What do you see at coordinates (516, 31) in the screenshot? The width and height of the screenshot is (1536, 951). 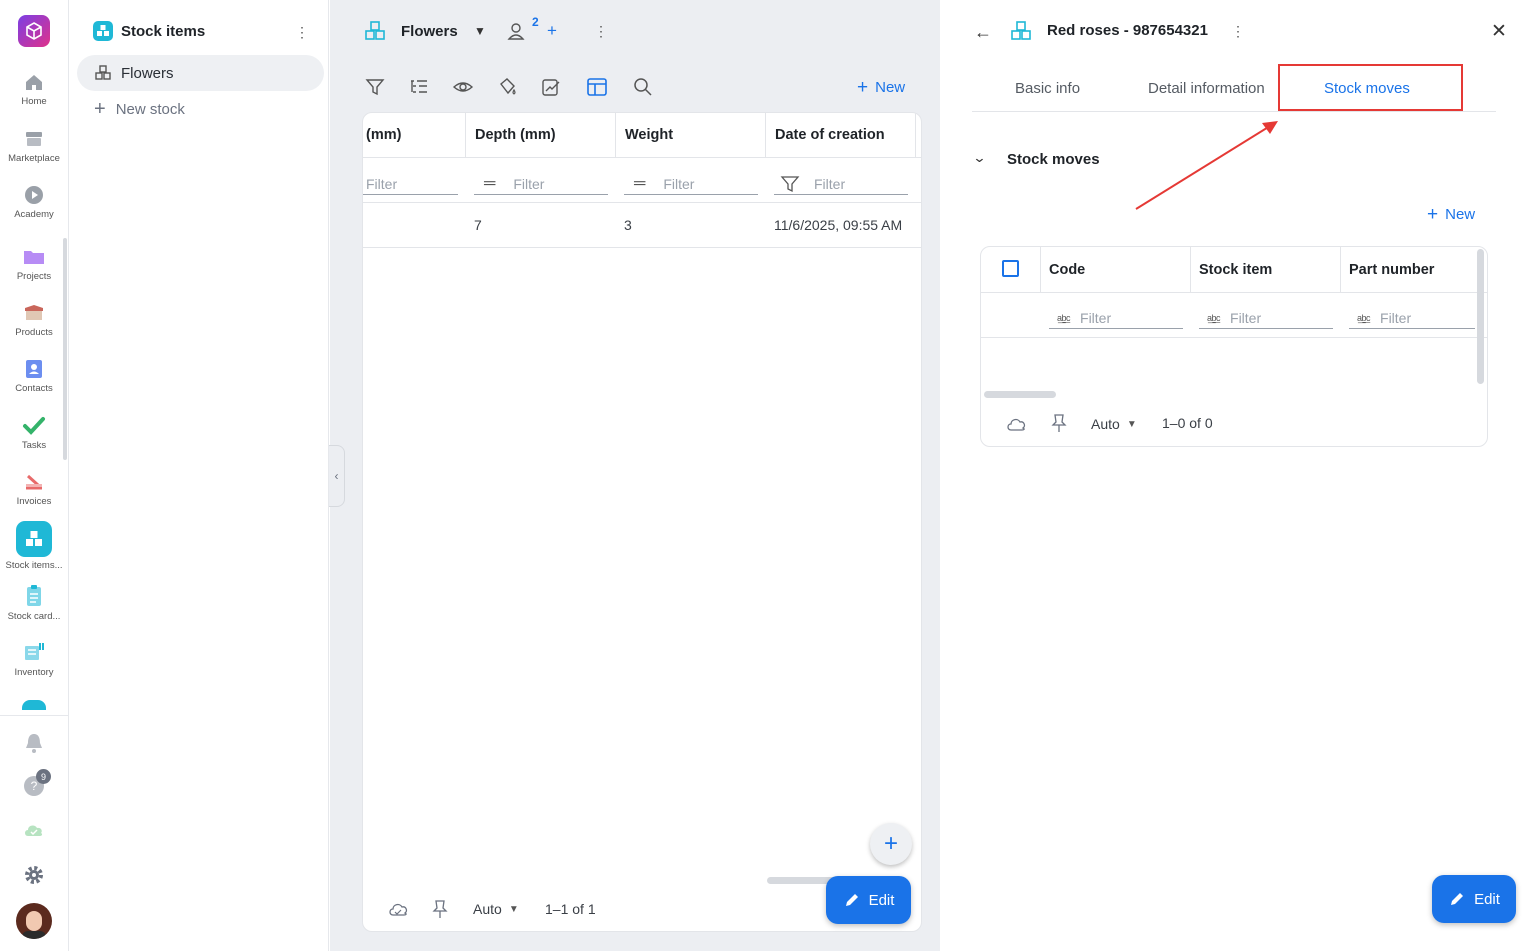 I see `members-icon` at bounding box center [516, 31].